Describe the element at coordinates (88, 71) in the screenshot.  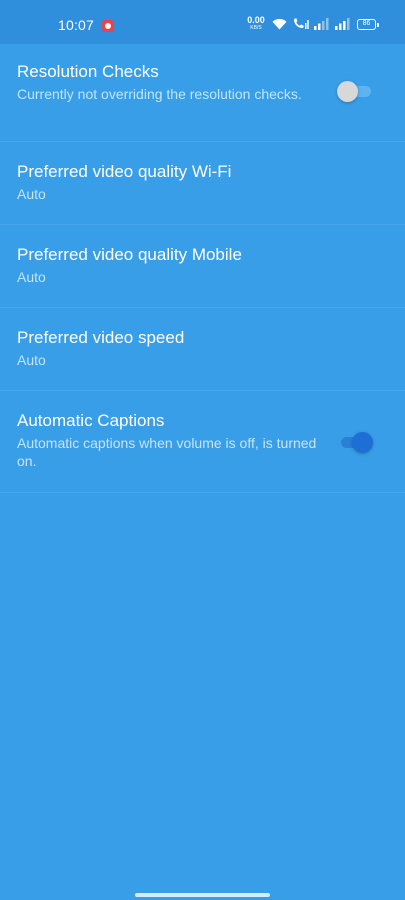
I see `setting-title: Resolution Checks` at that location.